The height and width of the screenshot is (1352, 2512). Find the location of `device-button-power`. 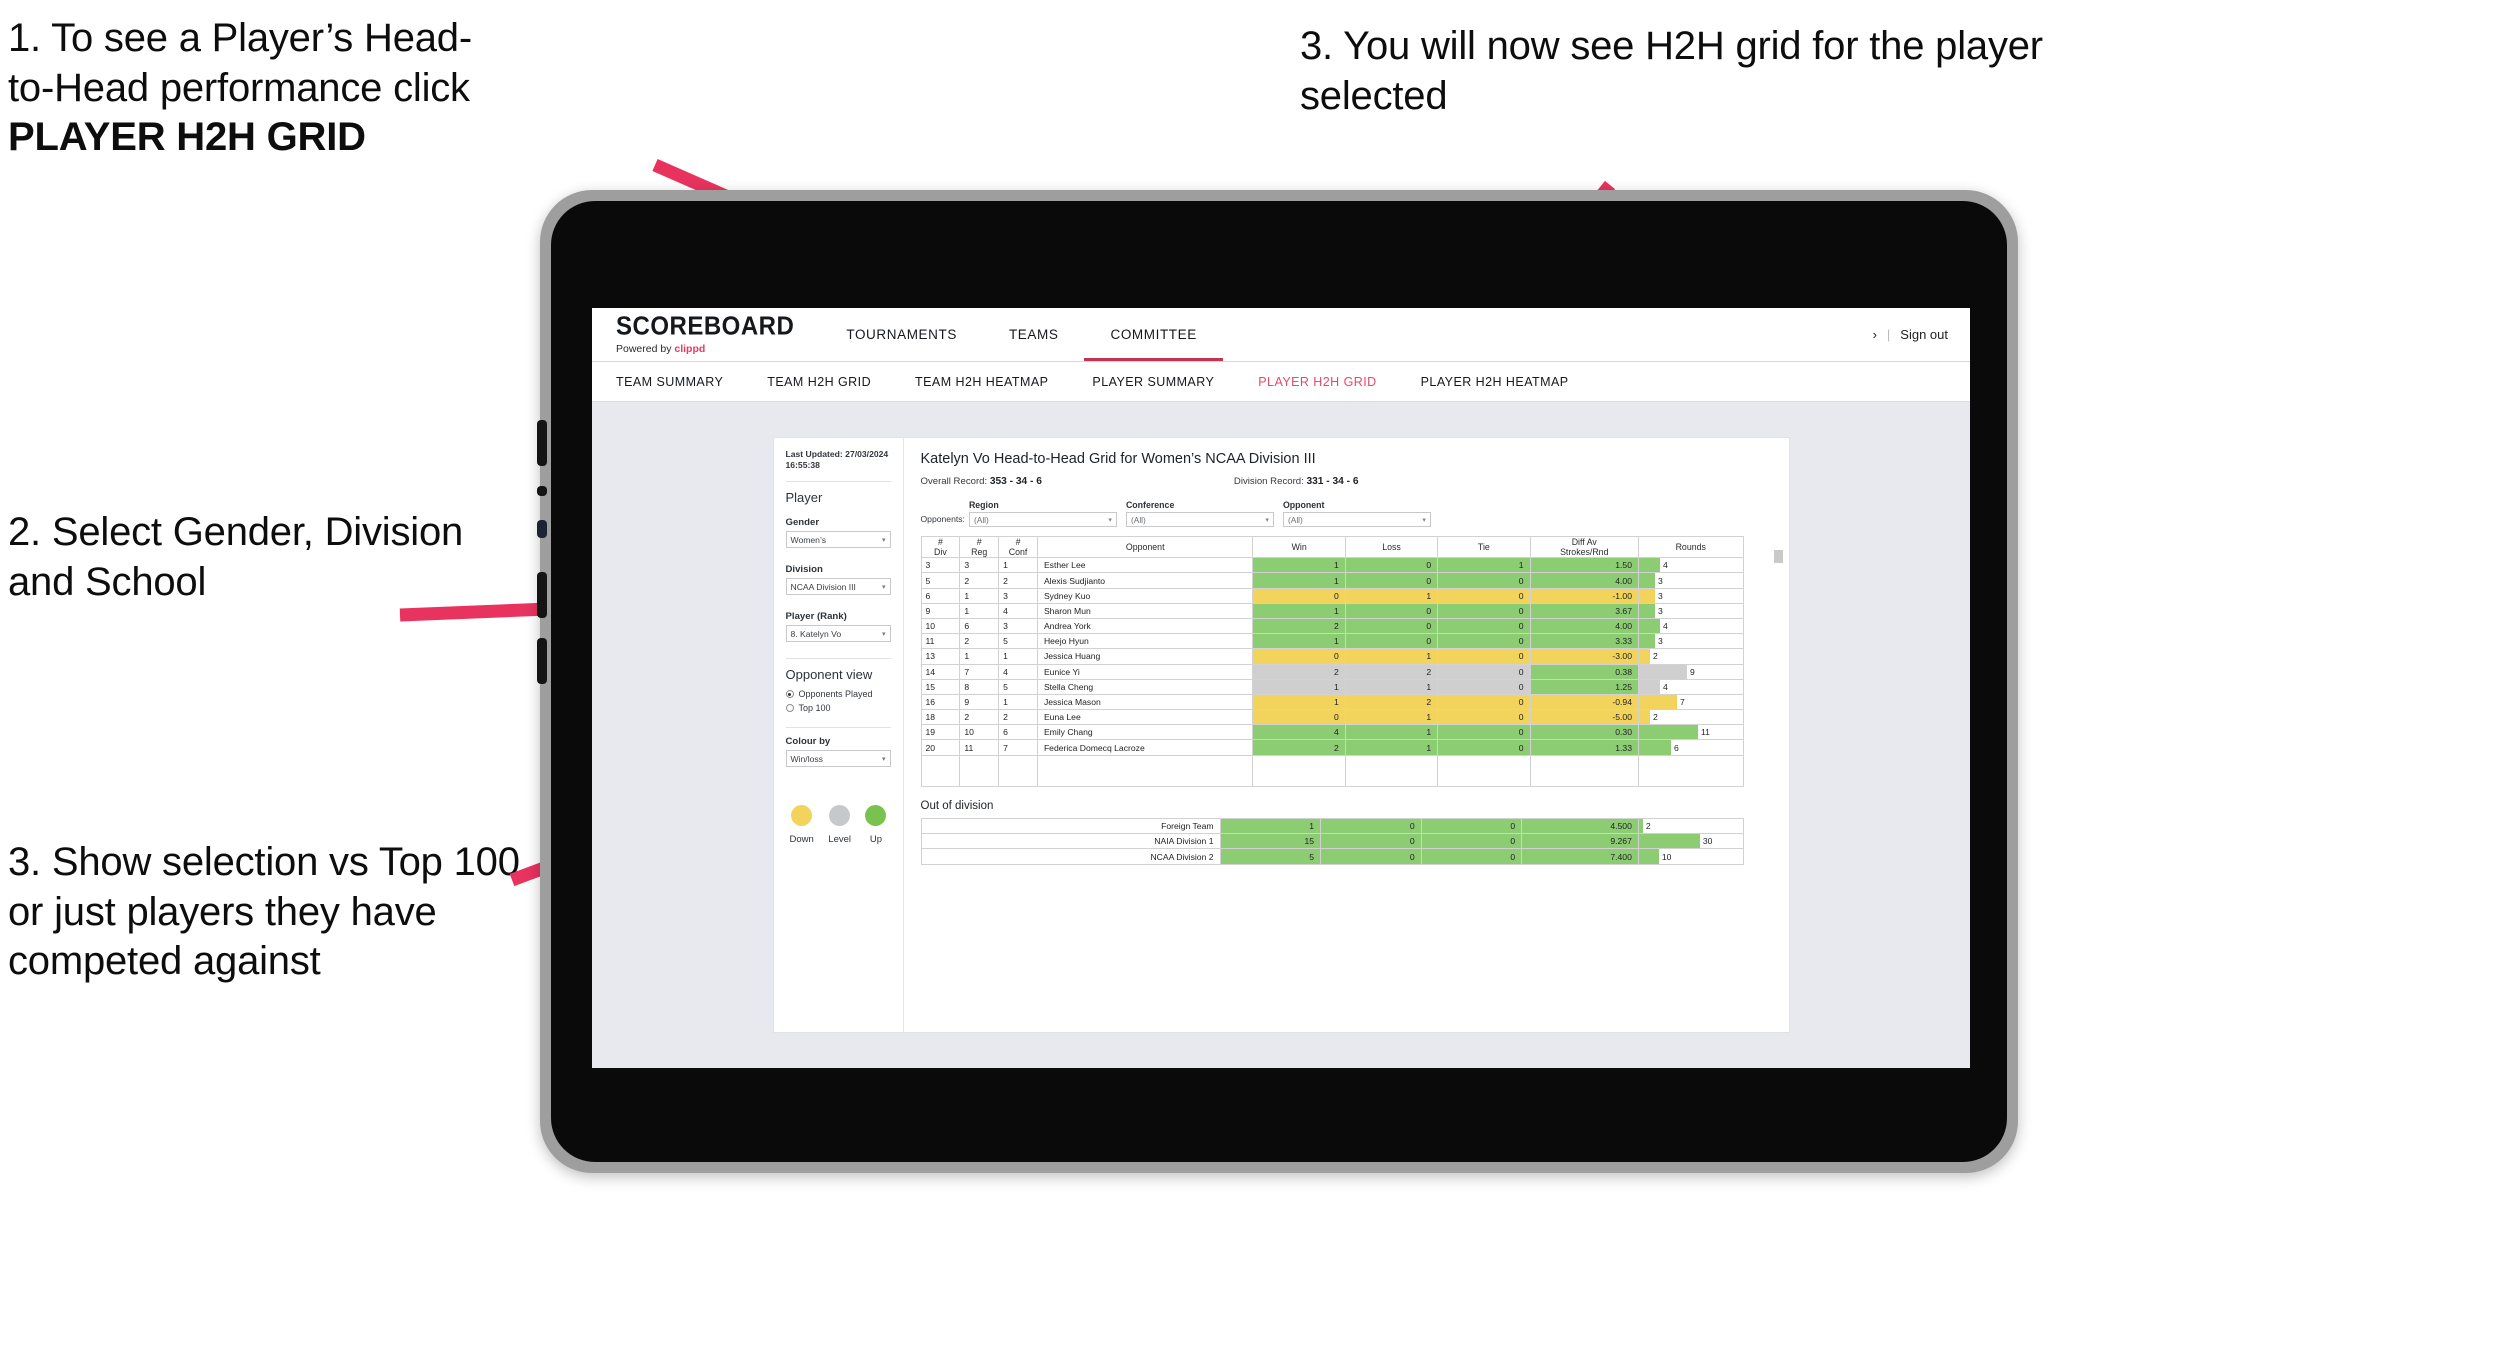

device-button-power is located at coordinates (542, 661).